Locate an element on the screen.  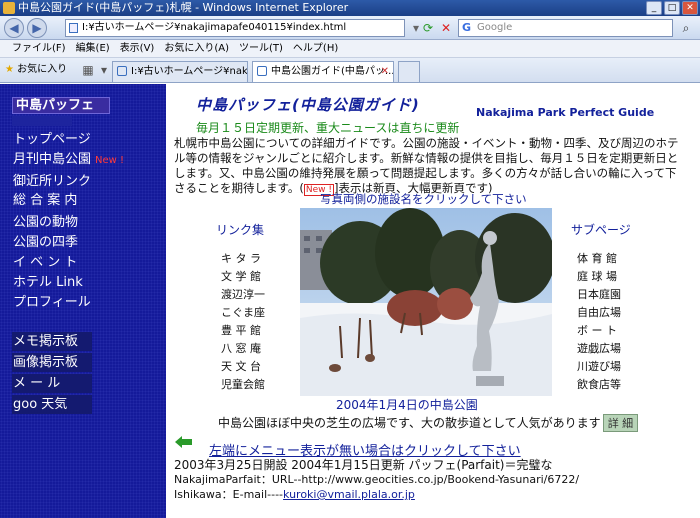
photo-description: 中島公園ほぼ中央の芝生の広場です、大の散歩道として人気があります詳 細 is located at coordinates (428, 423).